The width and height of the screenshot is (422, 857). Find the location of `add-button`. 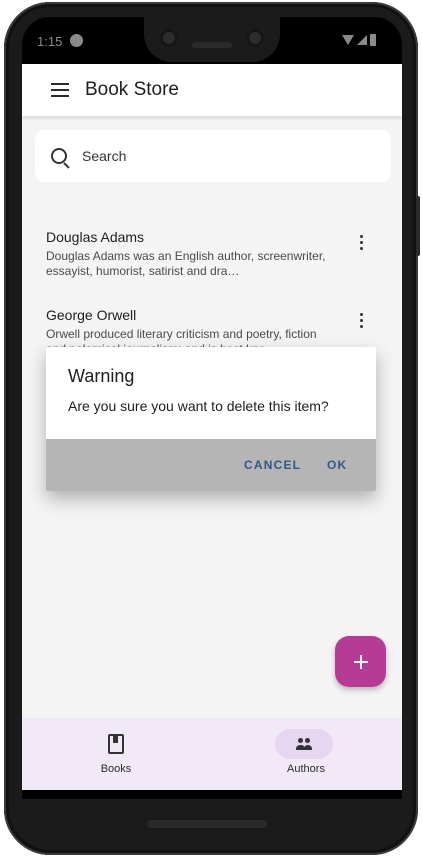

add-button is located at coordinates (360, 661).